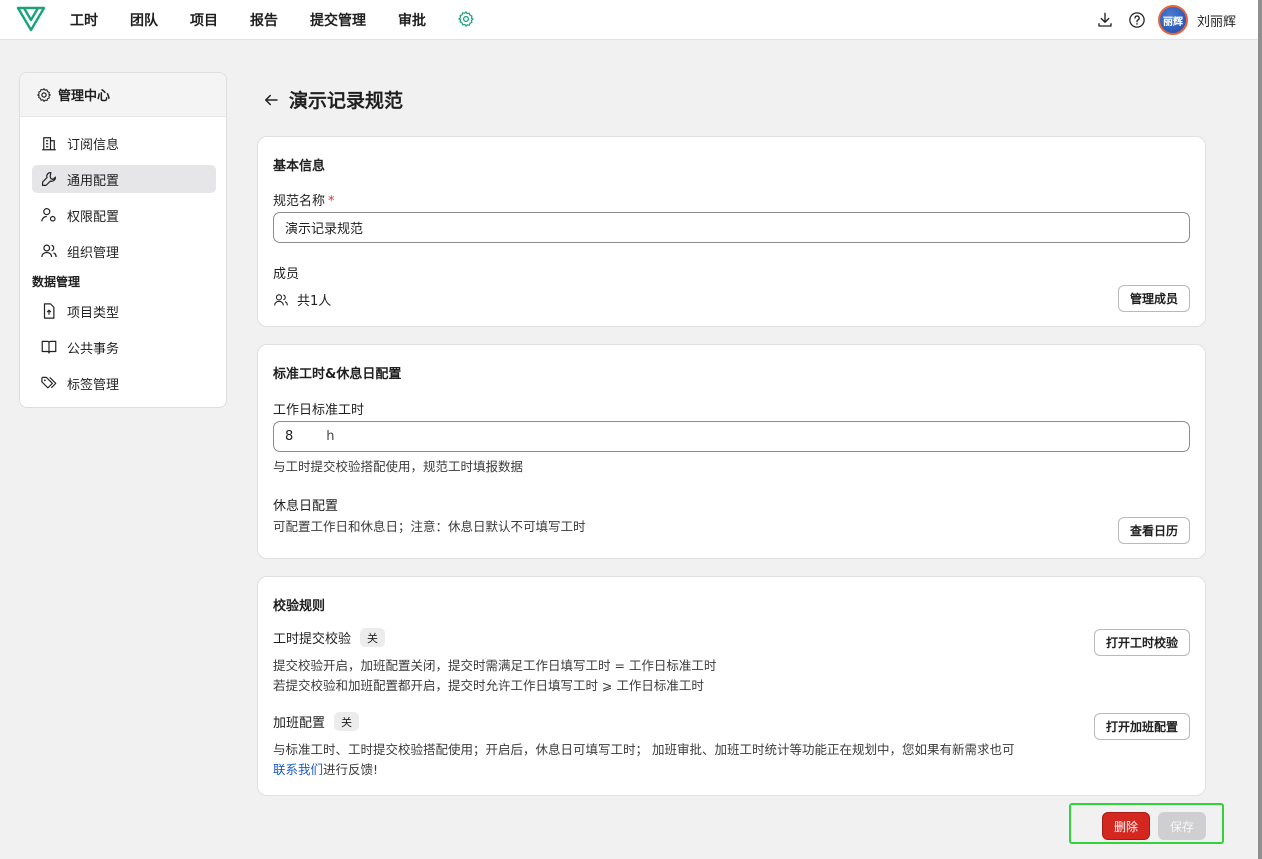  Describe the element at coordinates (429, 526) in the screenshot. I see `rest-day-hint: 可配置工作日和休息日；注意：休息日默认不可填写工时` at that location.